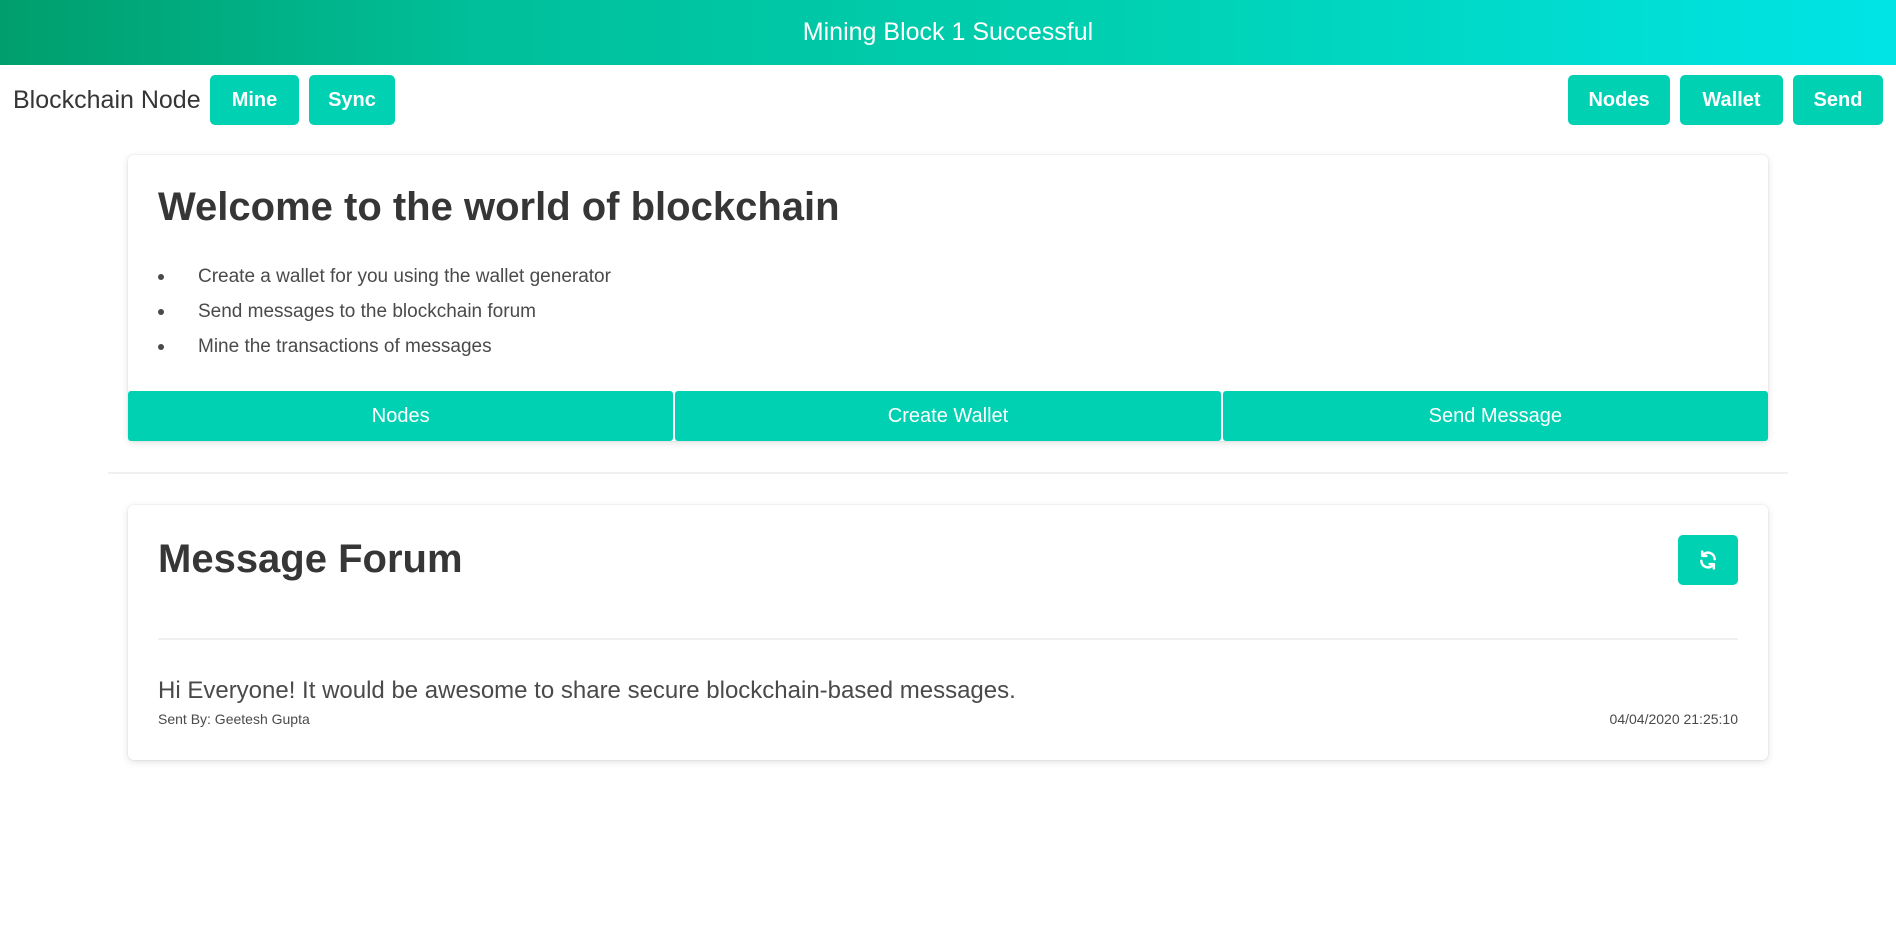 The image size is (1896, 938). What do you see at coordinates (1495, 416) in the screenshot?
I see `send-message-button: Send Message` at bounding box center [1495, 416].